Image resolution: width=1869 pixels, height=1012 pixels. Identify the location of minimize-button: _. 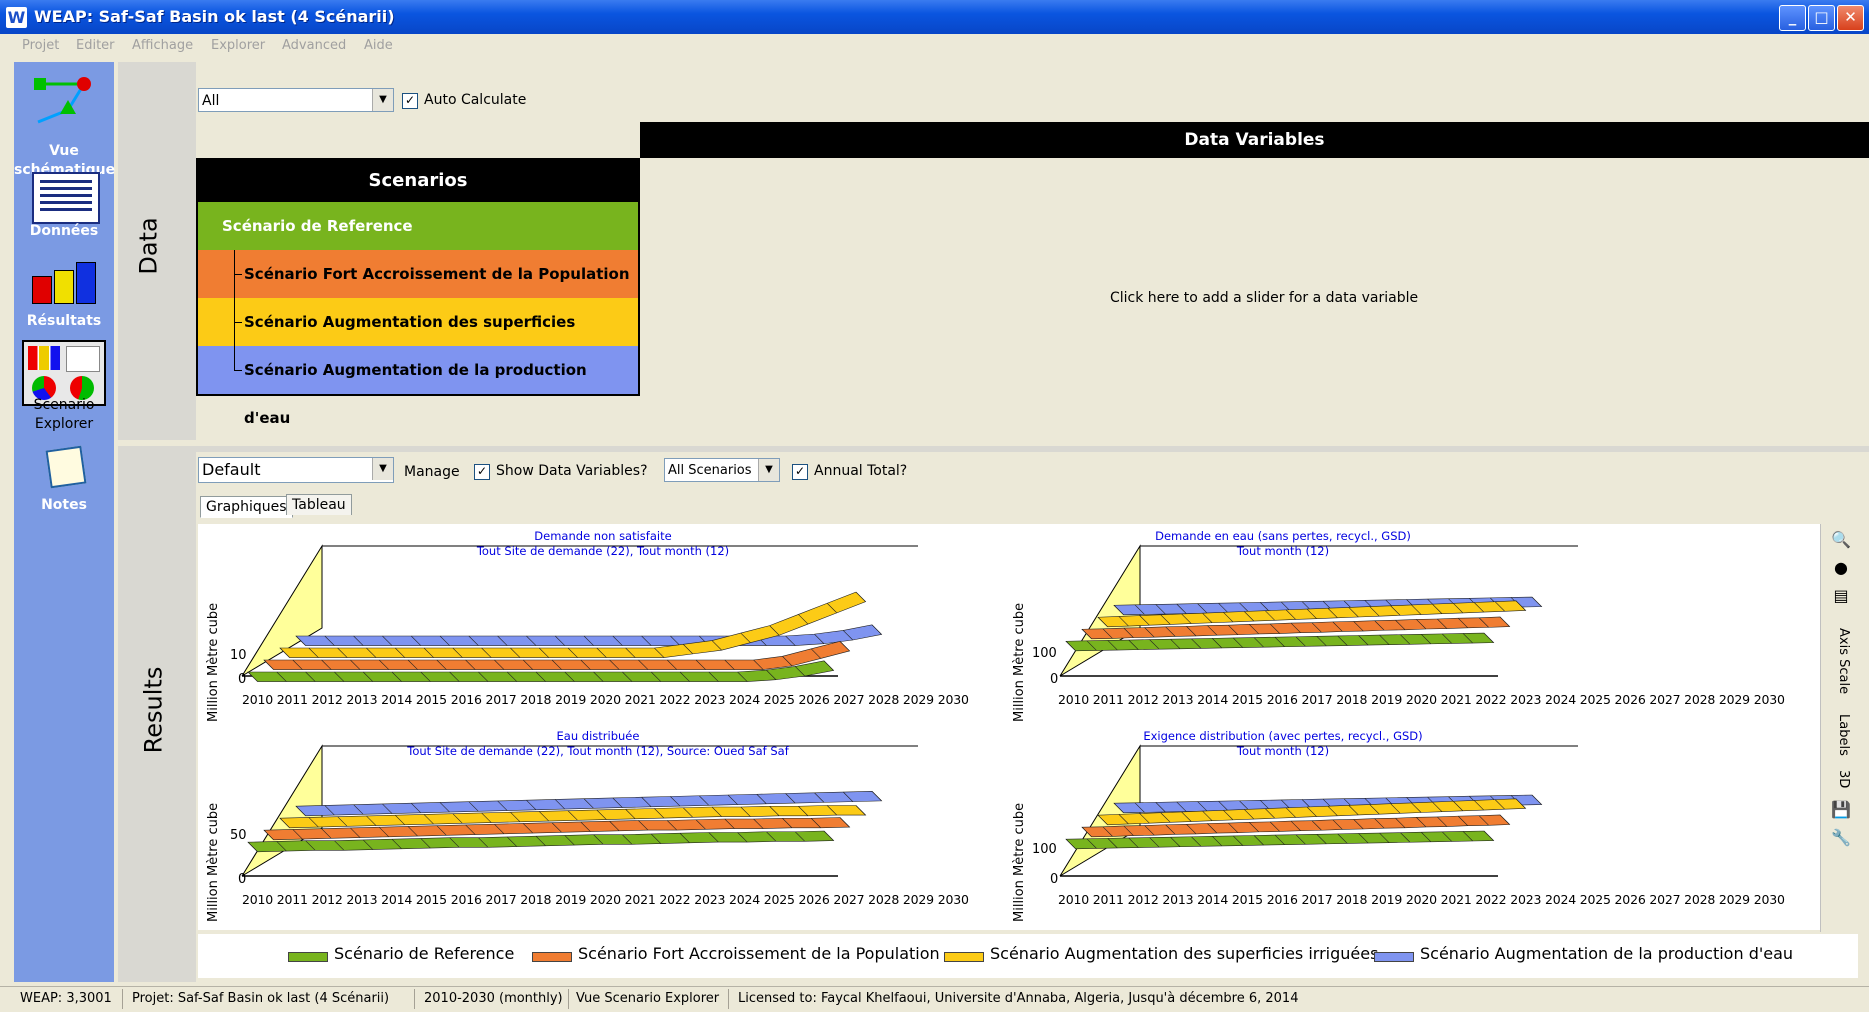
(1792, 18).